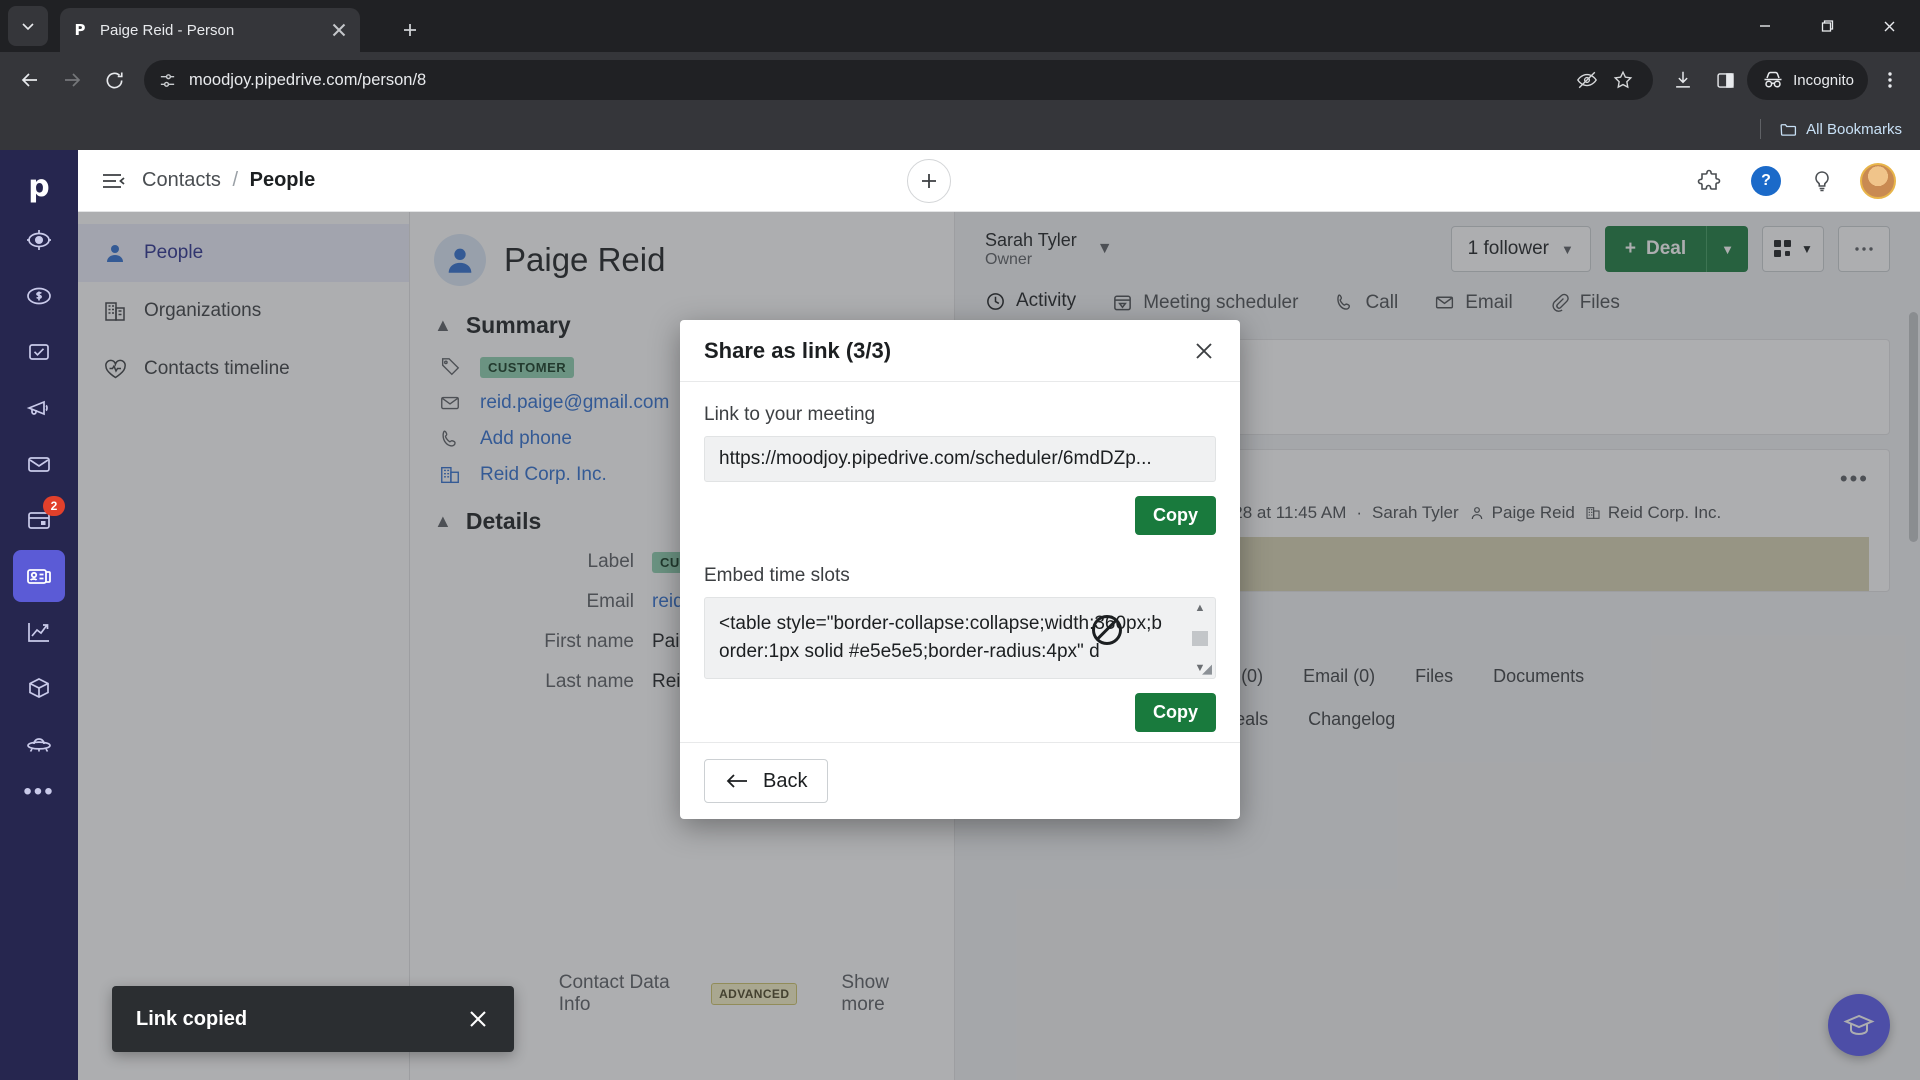 This screenshot has width=1920, height=1080. Describe the element at coordinates (80, 30) in the screenshot. I see `pipedrive-favicon-icon: P` at that location.